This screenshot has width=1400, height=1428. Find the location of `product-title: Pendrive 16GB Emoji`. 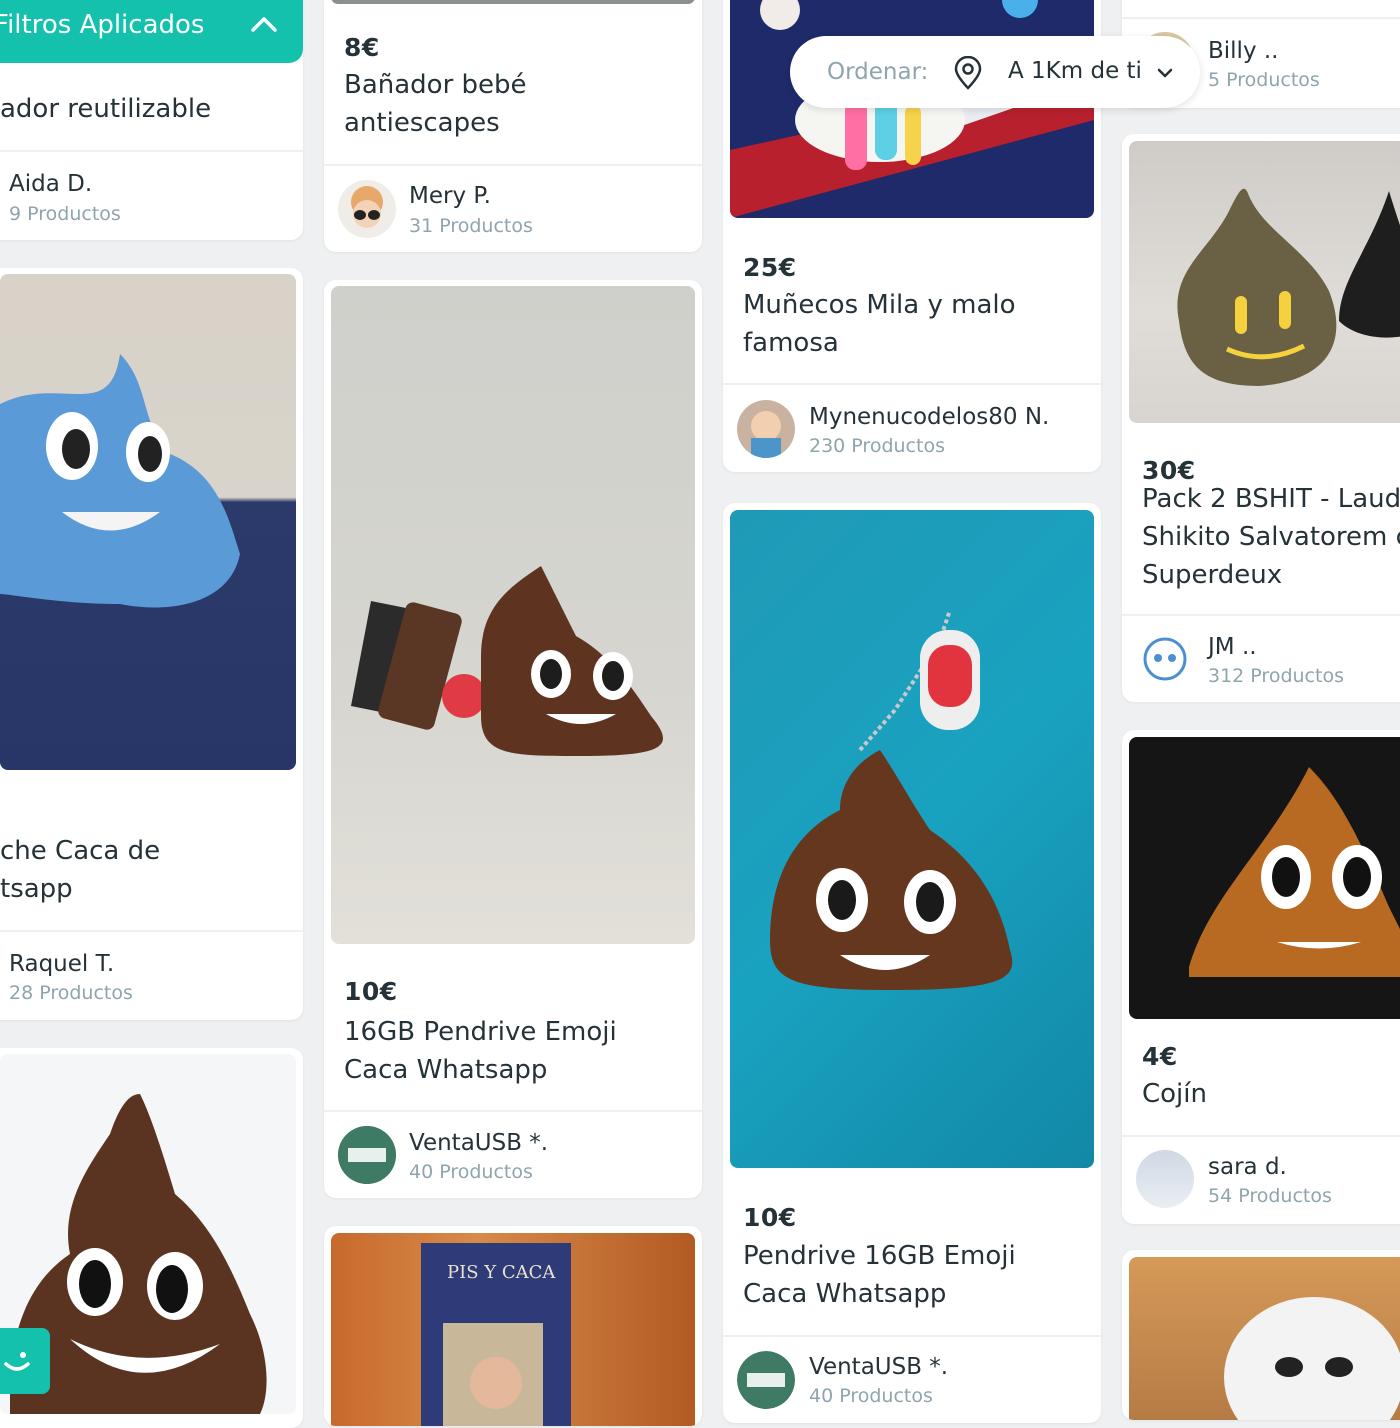

product-title: Pendrive 16GB Emoji is located at coordinates (879, 1256).